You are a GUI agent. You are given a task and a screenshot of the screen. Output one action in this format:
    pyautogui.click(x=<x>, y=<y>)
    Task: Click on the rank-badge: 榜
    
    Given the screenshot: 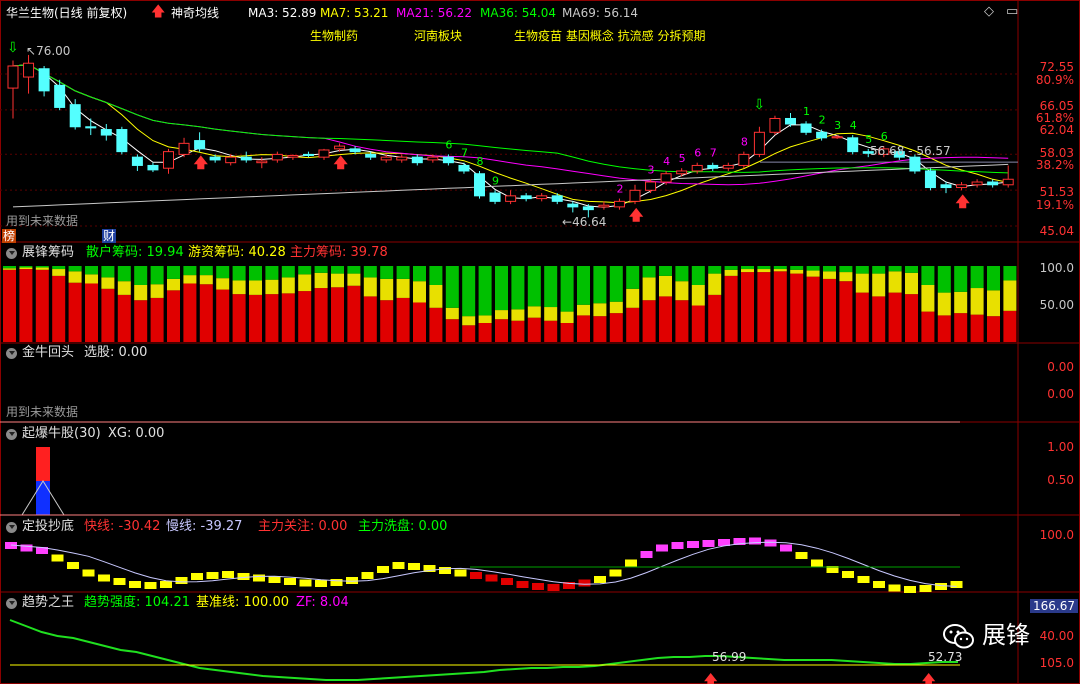 What is the action you would take?
    pyautogui.click(x=9, y=236)
    